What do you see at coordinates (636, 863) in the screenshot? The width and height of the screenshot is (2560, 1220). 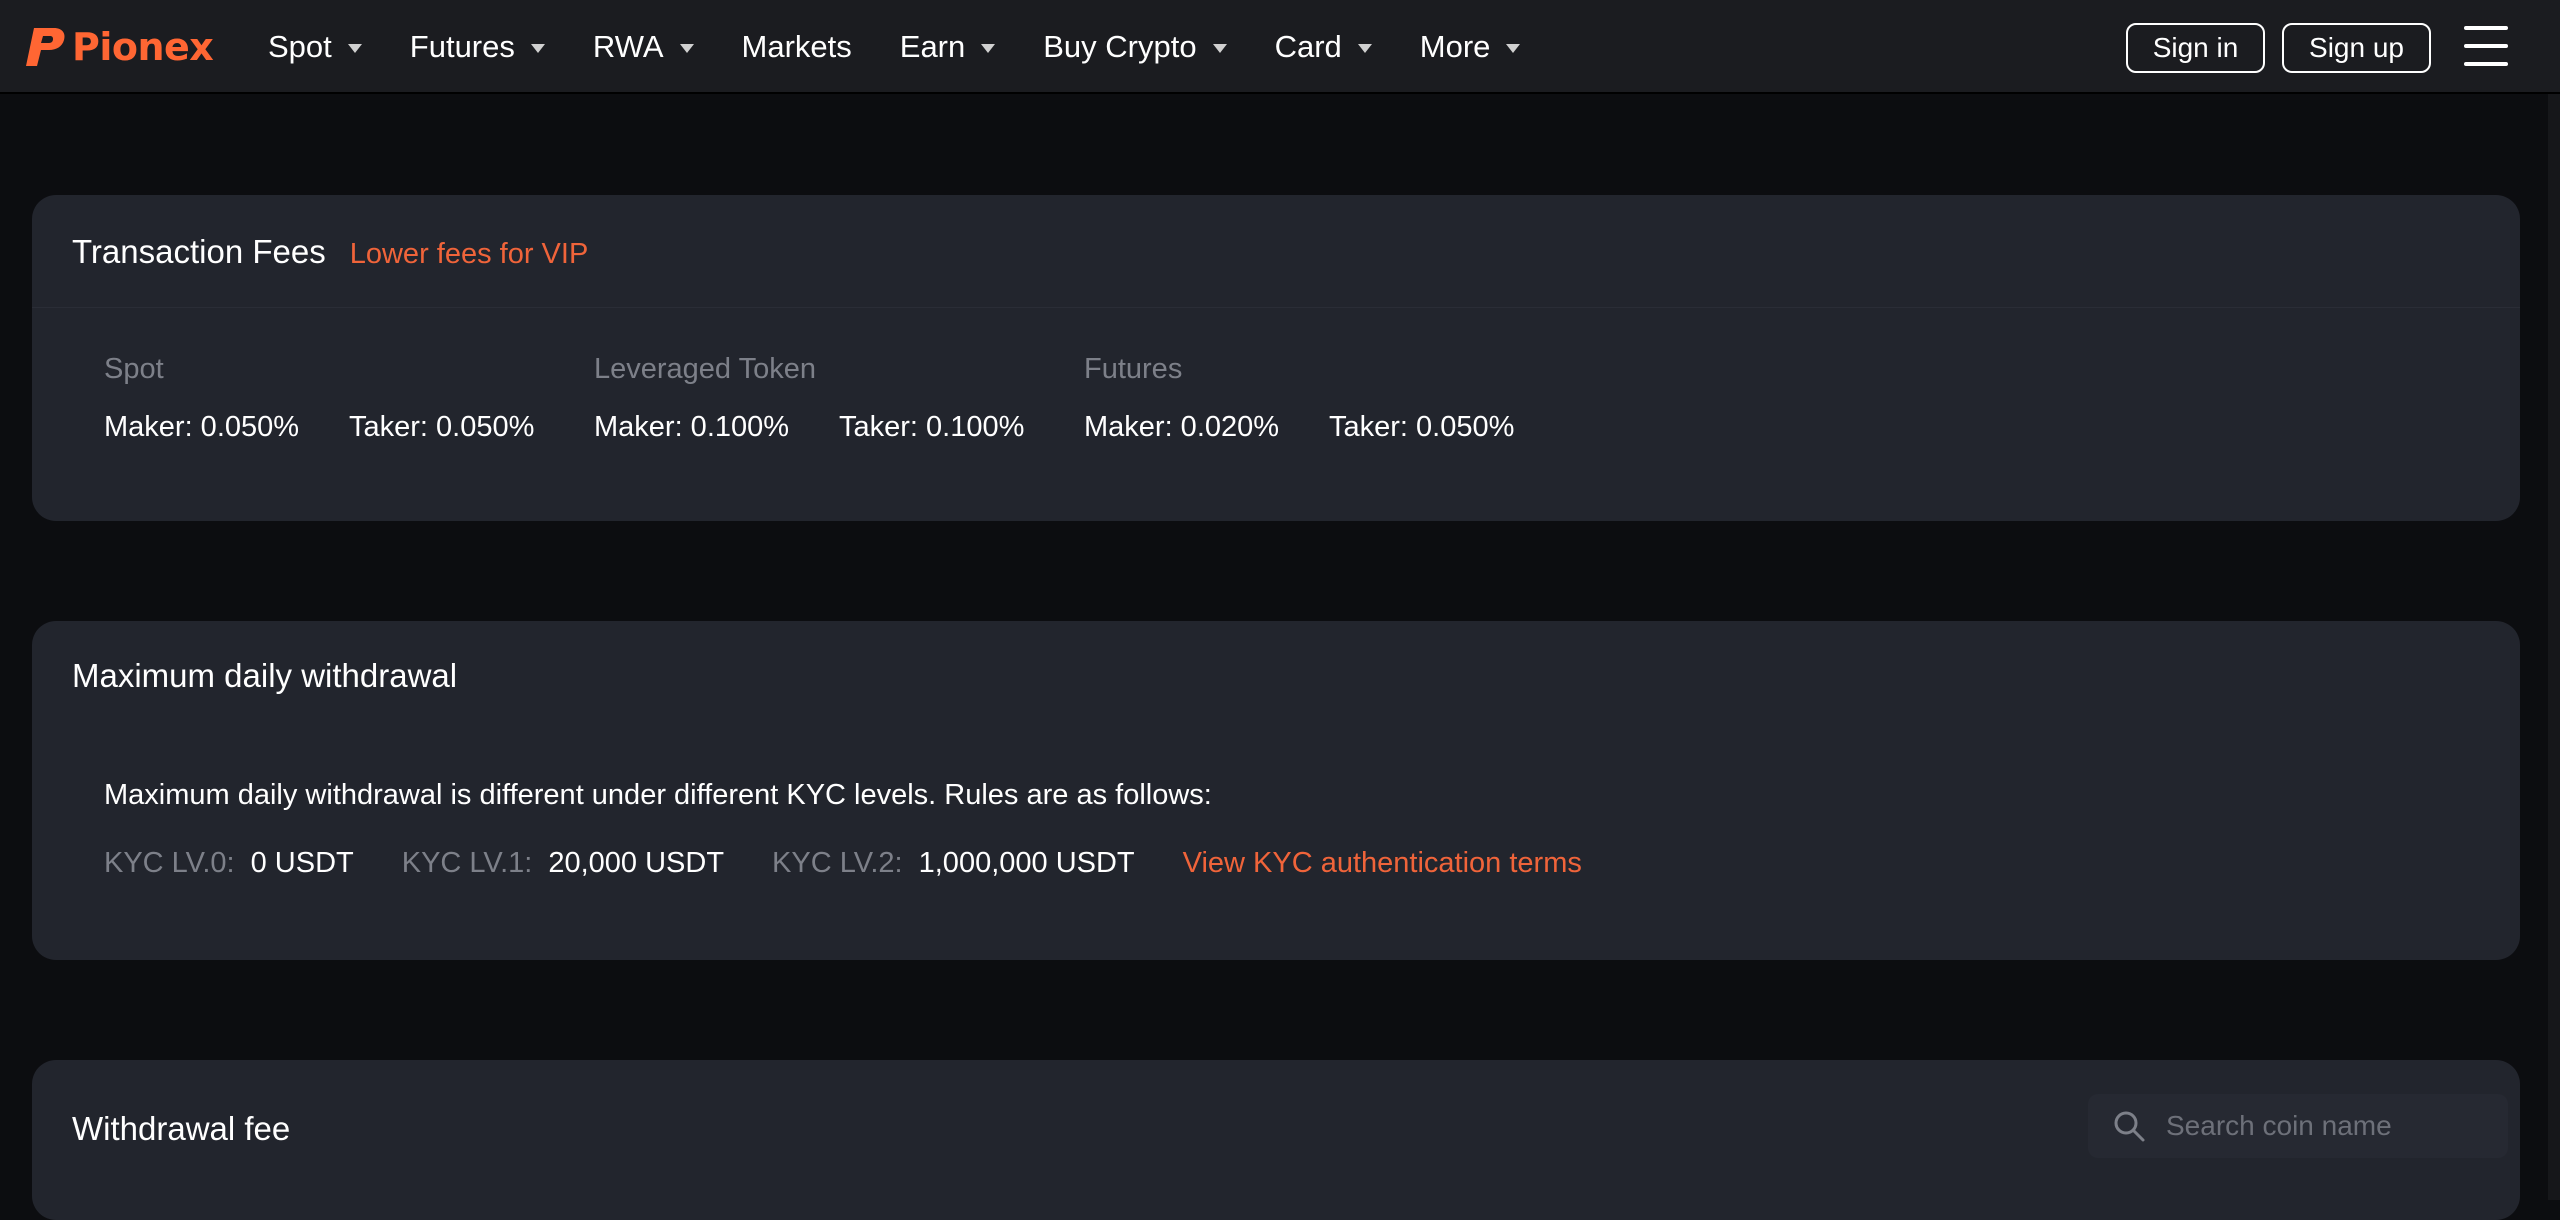 I see `kyc-level-limit: 20,000 USDT` at bounding box center [636, 863].